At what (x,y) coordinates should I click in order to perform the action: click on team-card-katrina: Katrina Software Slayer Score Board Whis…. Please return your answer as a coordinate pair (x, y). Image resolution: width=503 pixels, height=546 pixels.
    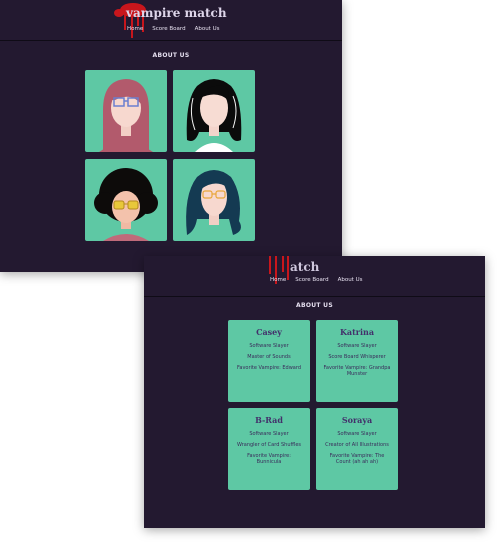
    Looking at the image, I should click on (357, 361).